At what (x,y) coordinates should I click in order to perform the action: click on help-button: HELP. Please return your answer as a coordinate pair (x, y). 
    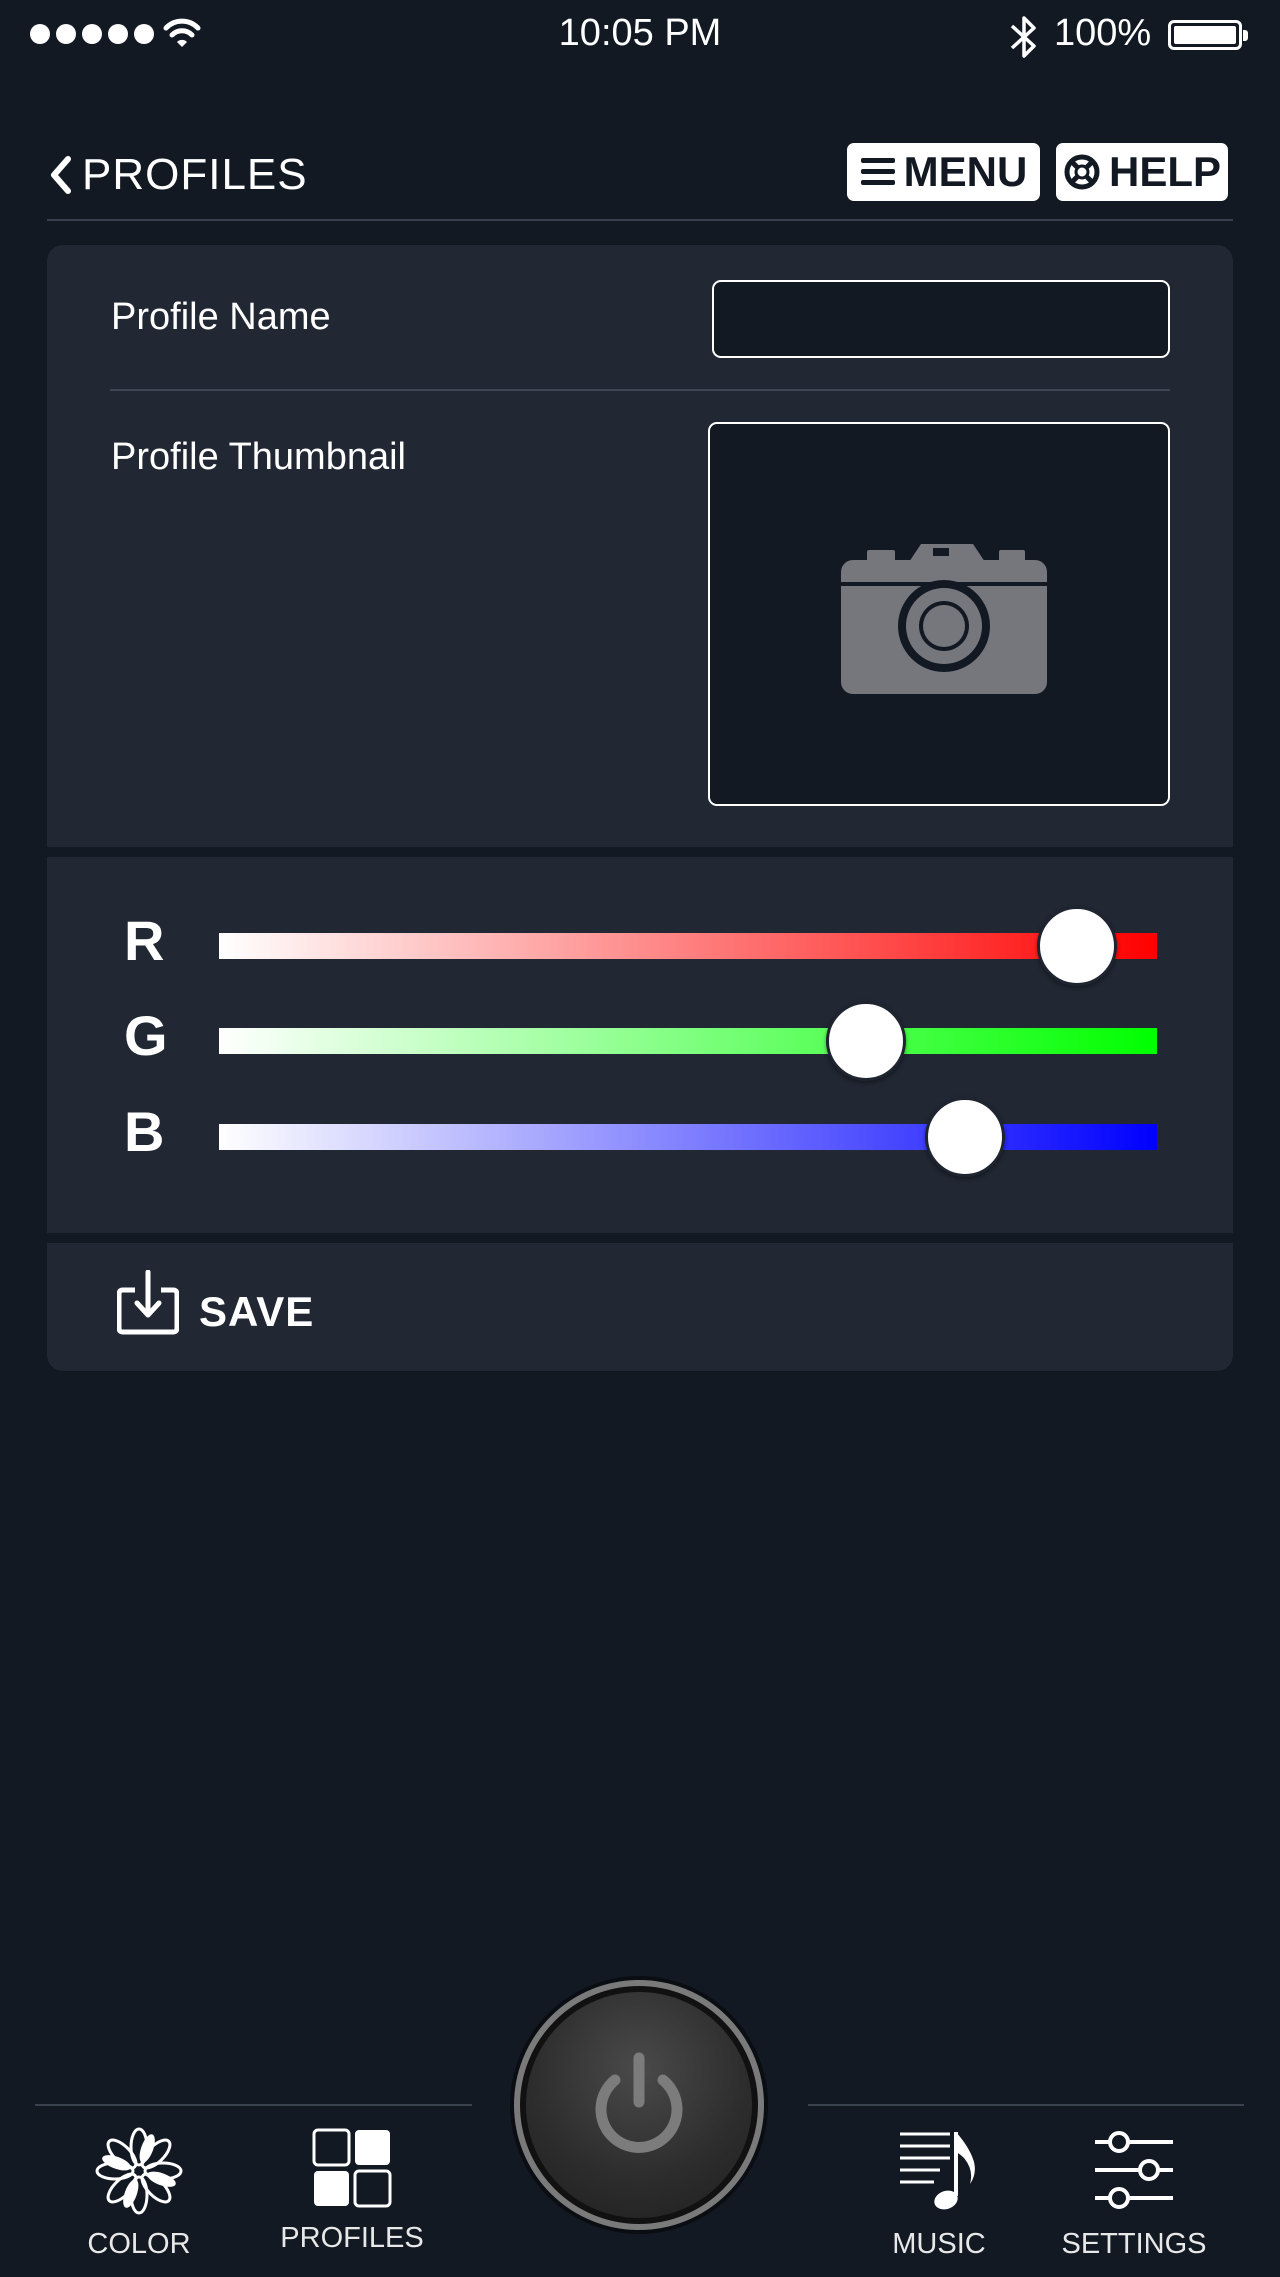
    Looking at the image, I should click on (1142, 172).